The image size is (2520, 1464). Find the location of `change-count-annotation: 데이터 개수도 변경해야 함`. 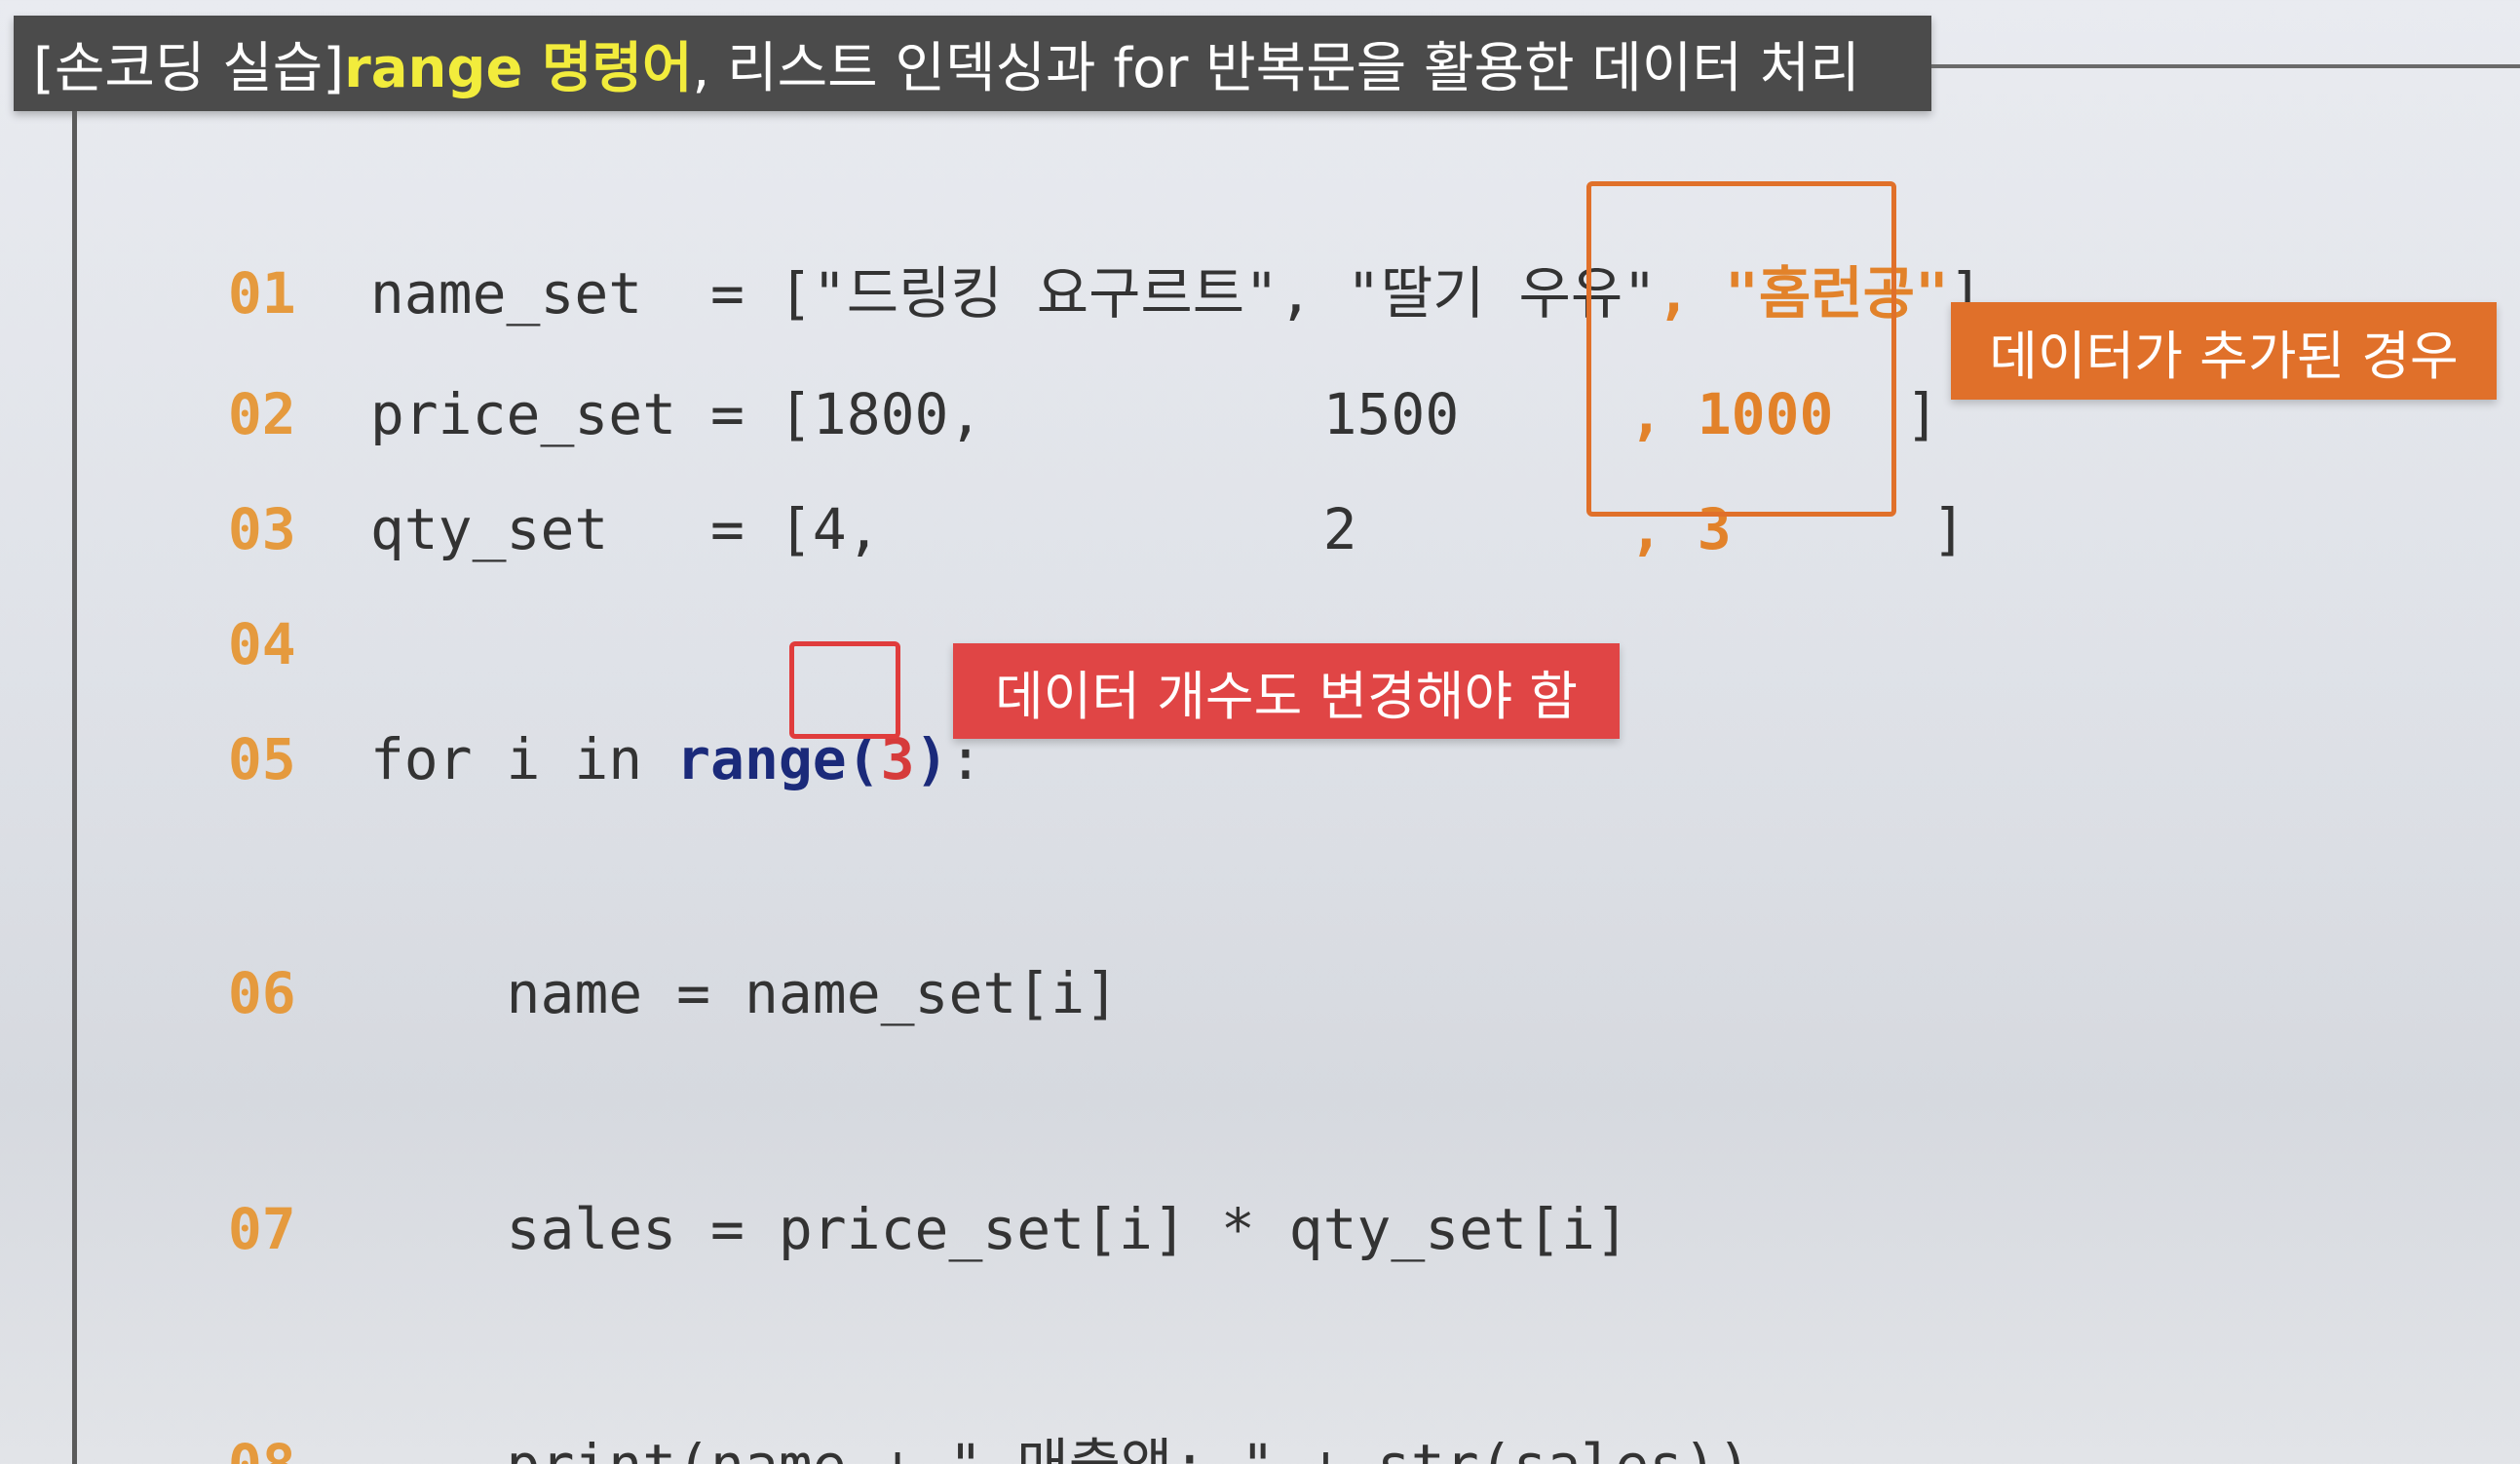

change-count-annotation: 데이터 개수도 변경해야 함 is located at coordinates (1286, 691).